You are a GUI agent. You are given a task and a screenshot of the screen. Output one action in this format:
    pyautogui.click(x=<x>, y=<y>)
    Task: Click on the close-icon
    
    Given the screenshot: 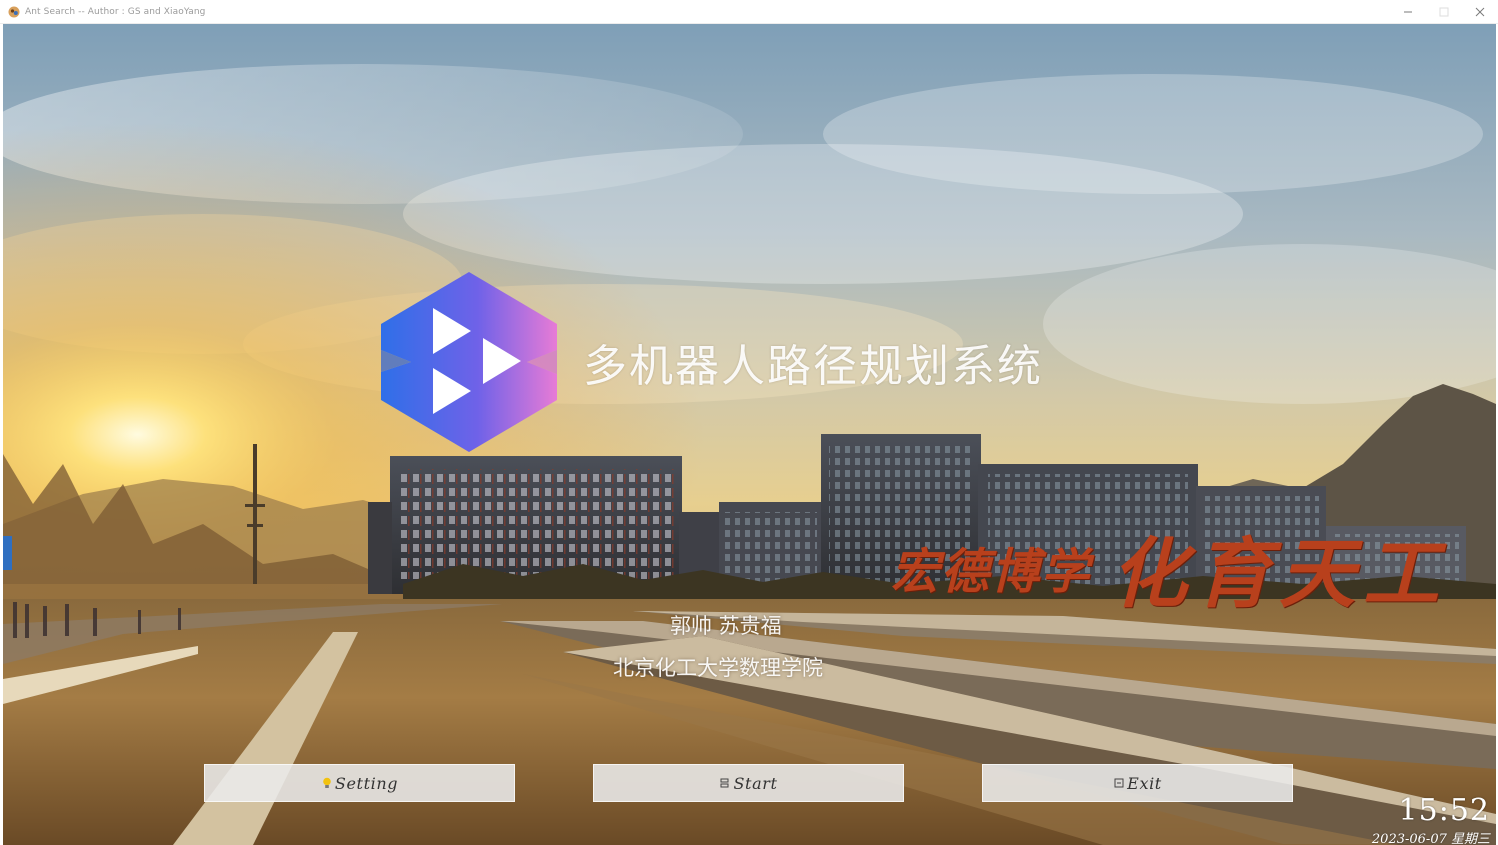 What is the action you would take?
    pyautogui.click(x=1480, y=12)
    